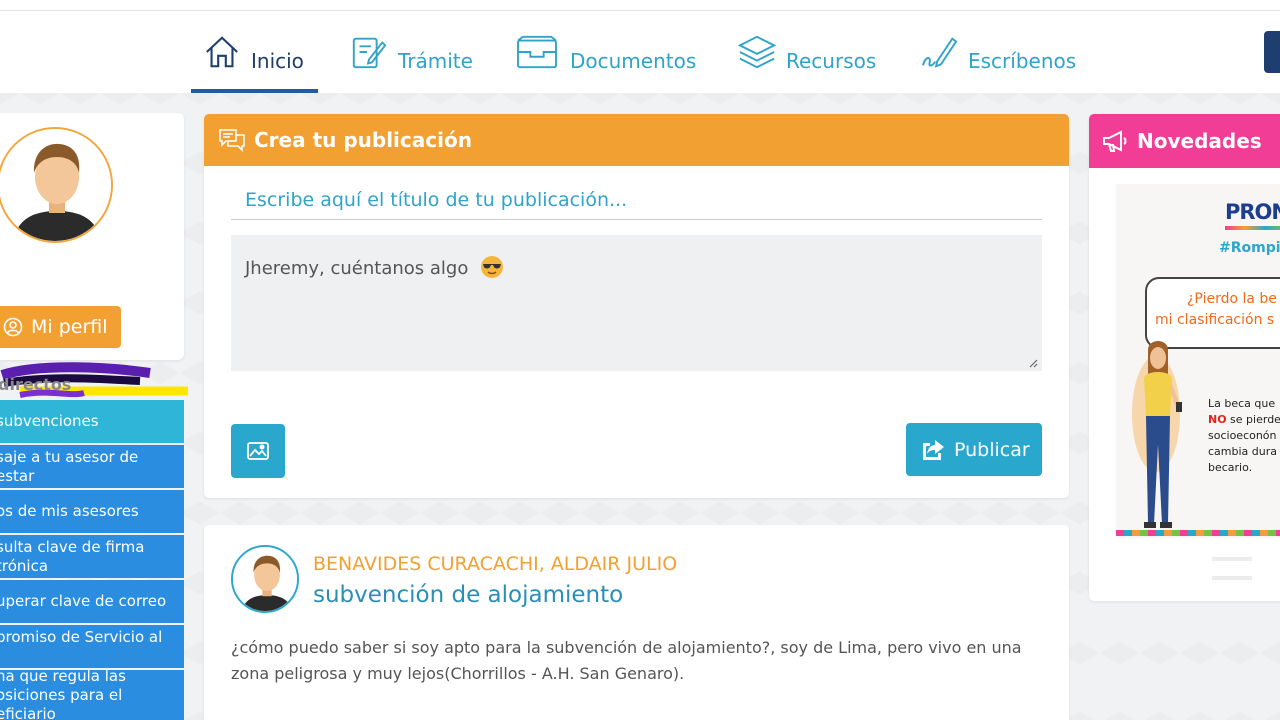 This screenshot has width=1280, height=720. What do you see at coordinates (636, 303) in the screenshot?
I see `post-body-textarea: Jheremy, cuéntanos algo` at bounding box center [636, 303].